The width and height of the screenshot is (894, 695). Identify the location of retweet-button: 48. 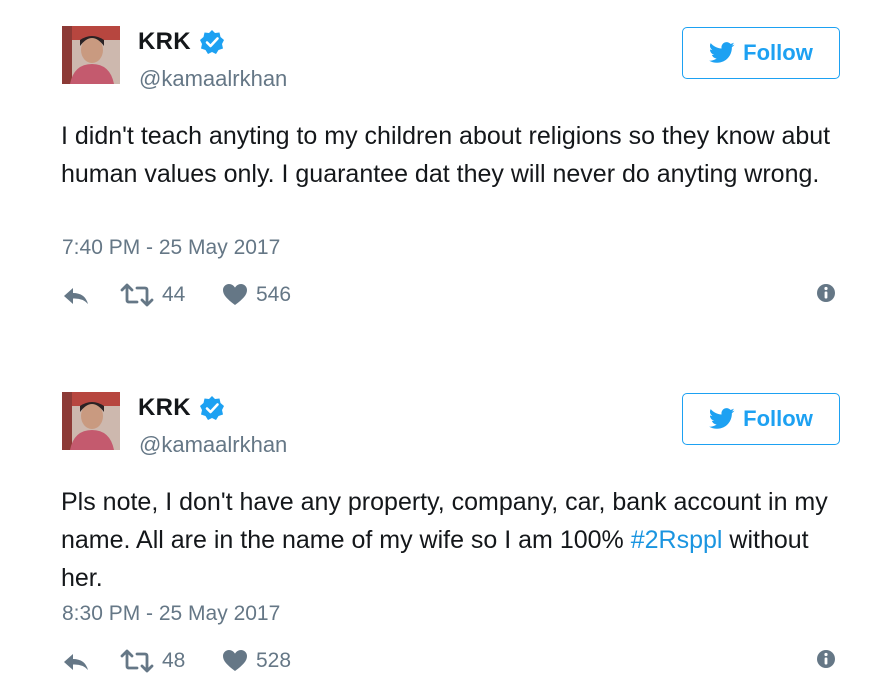
(152, 661).